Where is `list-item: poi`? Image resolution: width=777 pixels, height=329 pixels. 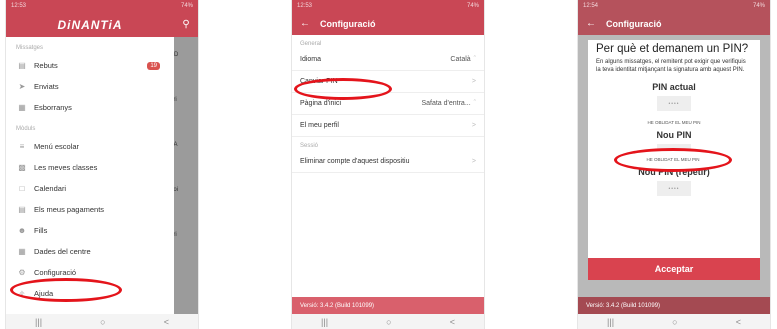
list-item: poi is located at coordinates (174, 190).